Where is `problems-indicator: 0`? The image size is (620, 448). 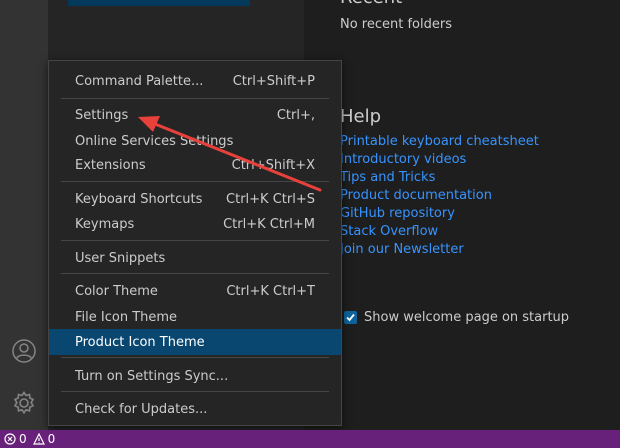 problems-indicator: 0 is located at coordinates (15, 439).